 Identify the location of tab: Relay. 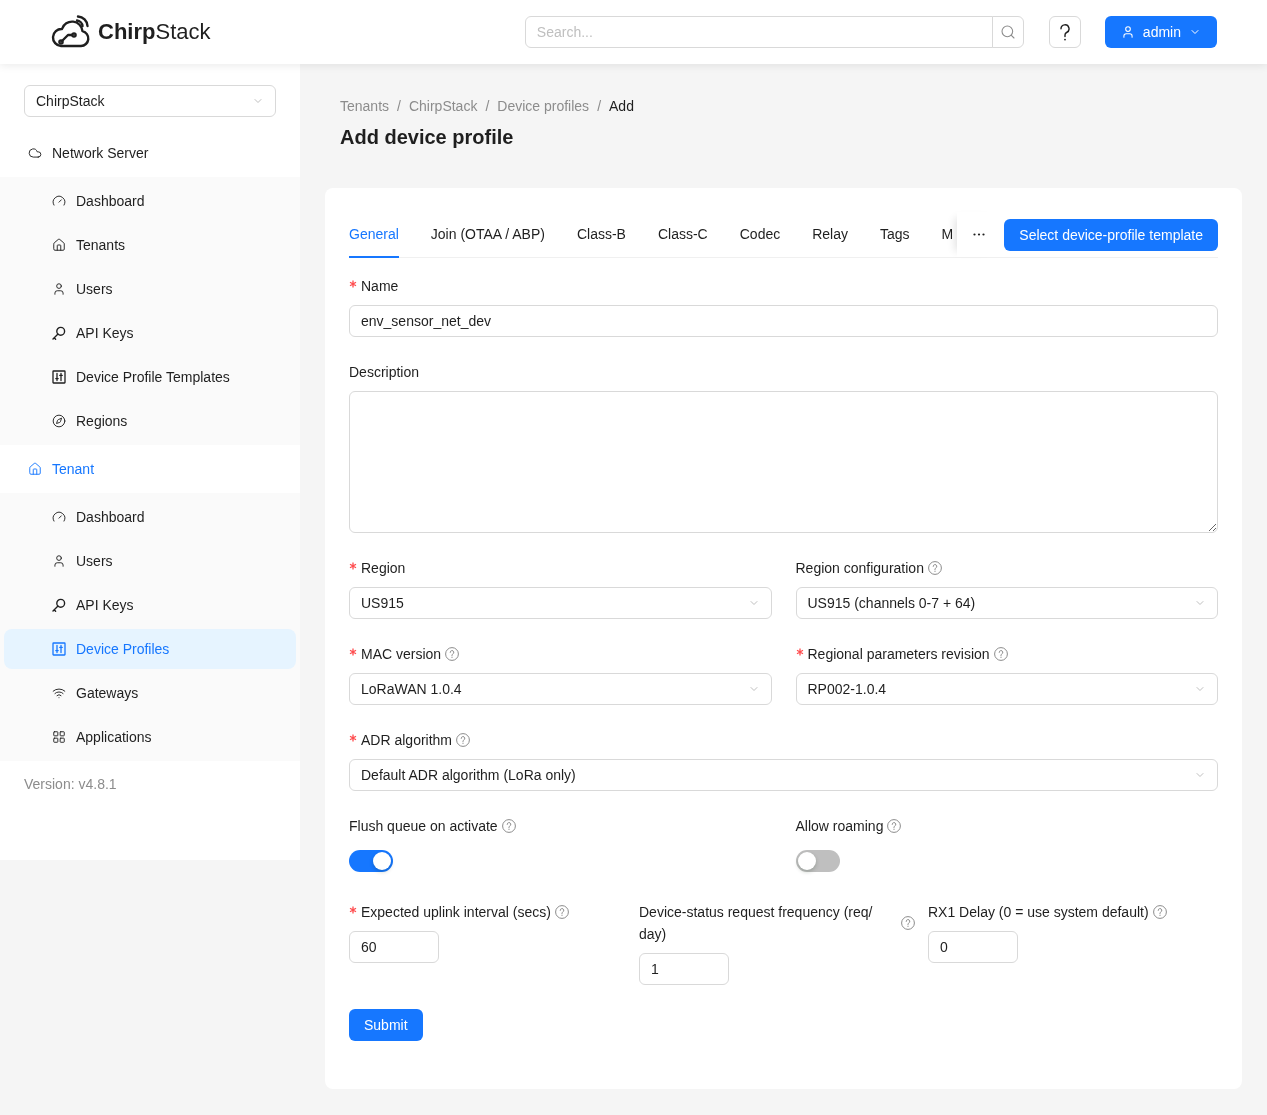
(830, 235).